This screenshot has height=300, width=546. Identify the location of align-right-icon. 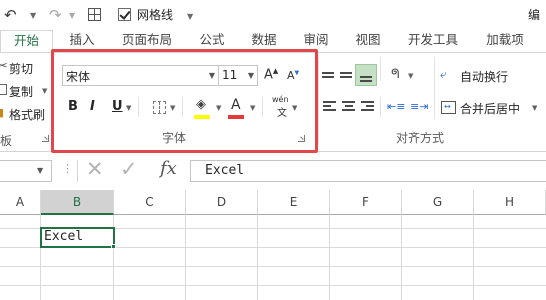
(368, 107).